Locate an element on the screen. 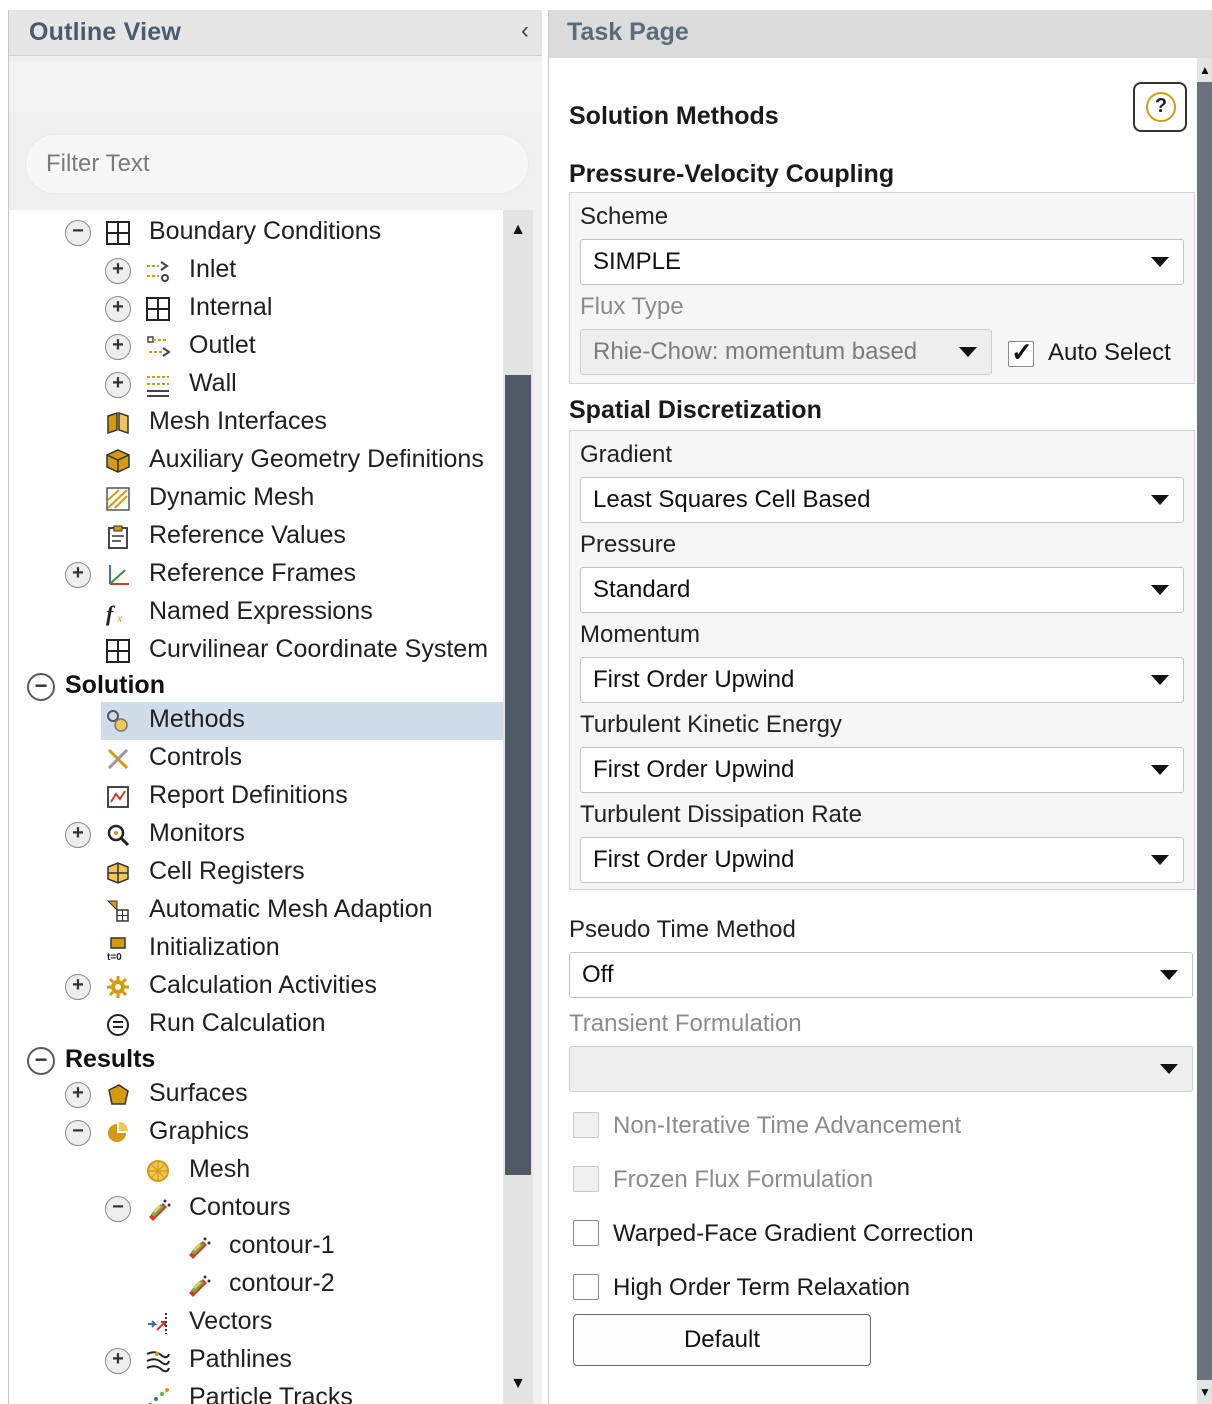 This screenshot has height=1404, width=1212. tree-item-label: Mesh is located at coordinates (220, 1169).